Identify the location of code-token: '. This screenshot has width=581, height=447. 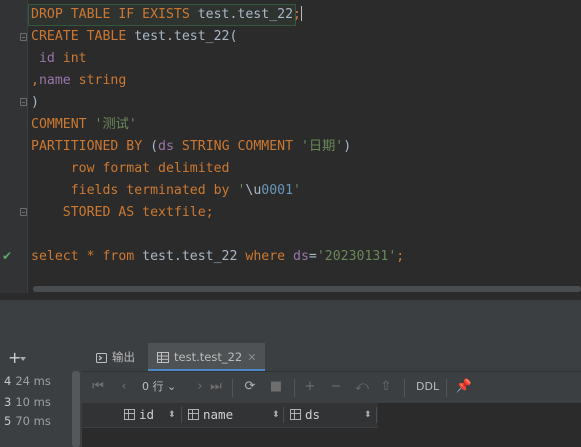
(297, 190).